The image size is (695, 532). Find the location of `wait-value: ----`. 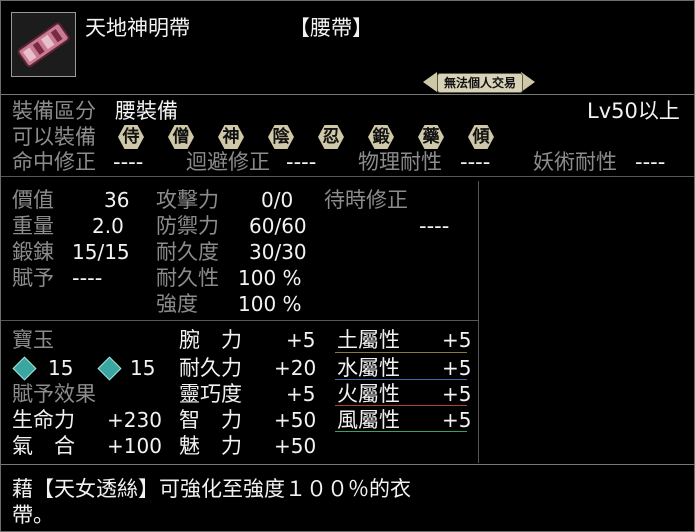

wait-value: ---- is located at coordinates (434, 226).